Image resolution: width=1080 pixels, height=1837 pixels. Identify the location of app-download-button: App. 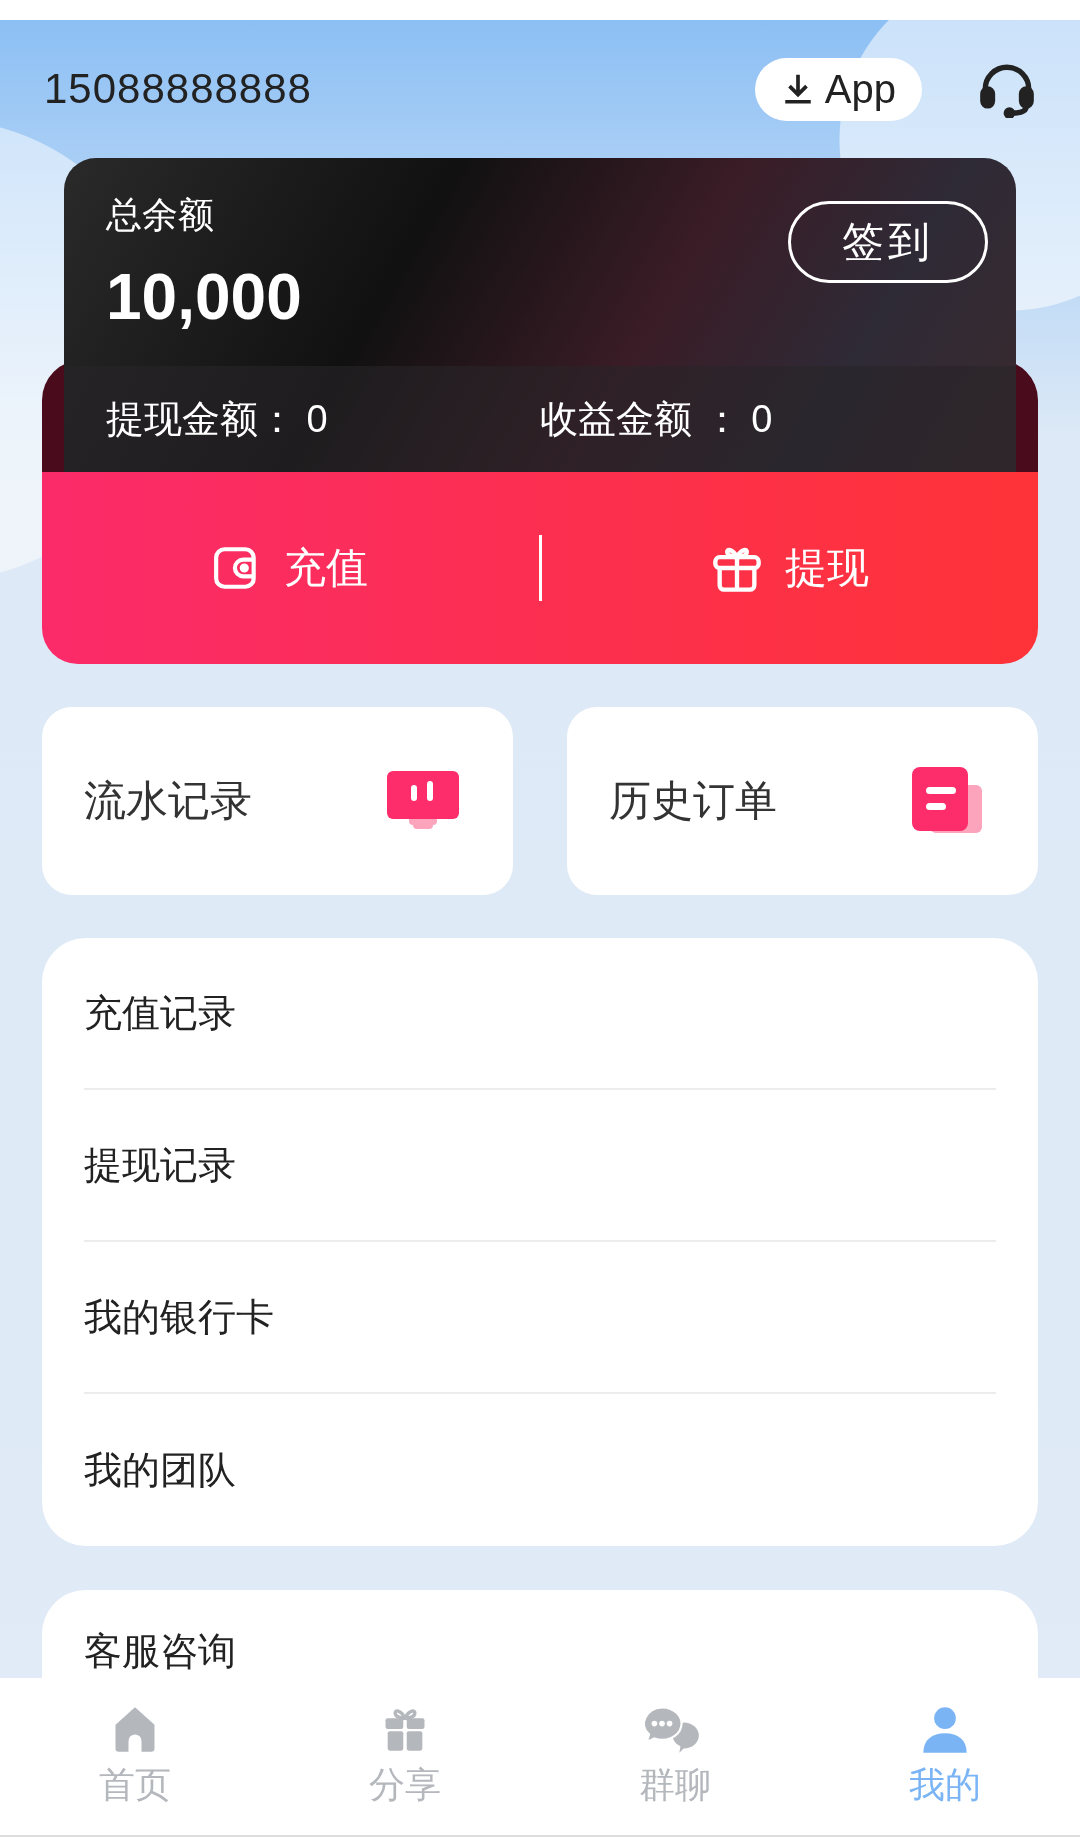
(838, 89).